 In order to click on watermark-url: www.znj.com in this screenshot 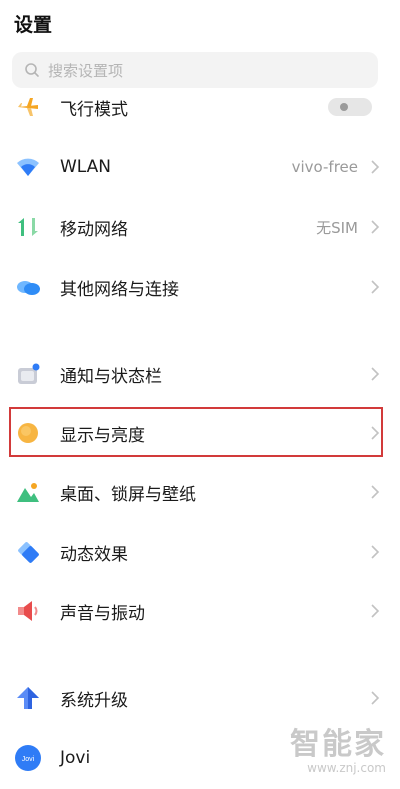, I will do `click(346, 768)`.